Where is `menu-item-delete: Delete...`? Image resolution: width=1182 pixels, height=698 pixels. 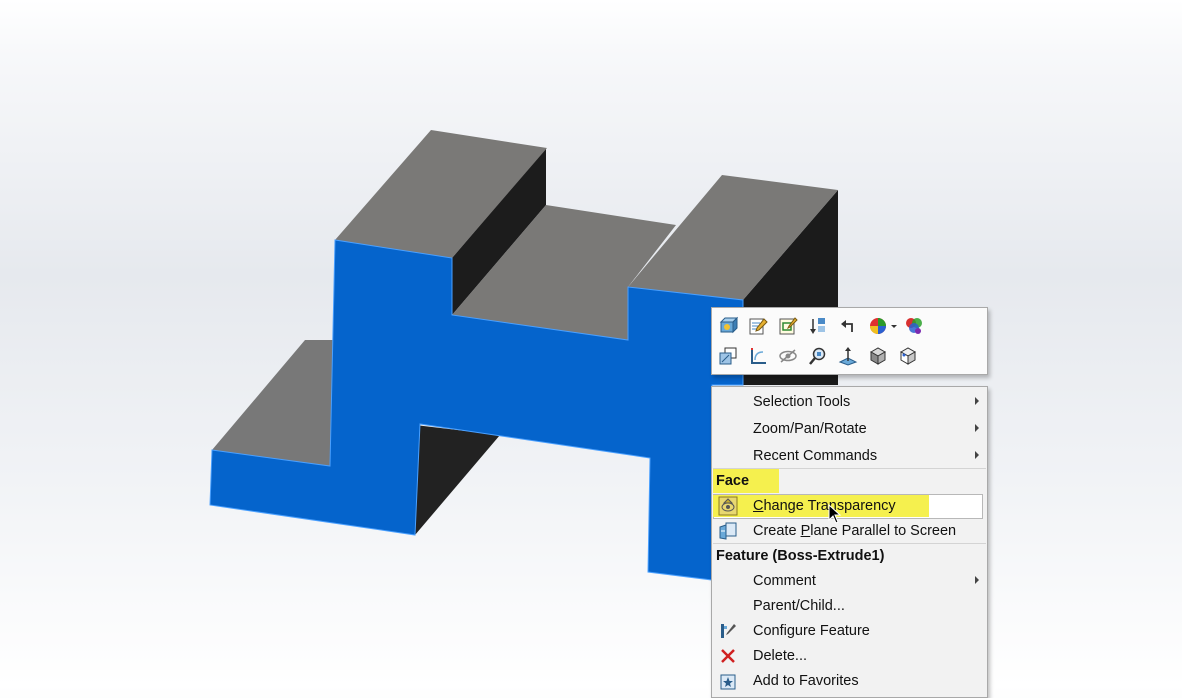
menu-item-delete: Delete... is located at coordinates (849, 656).